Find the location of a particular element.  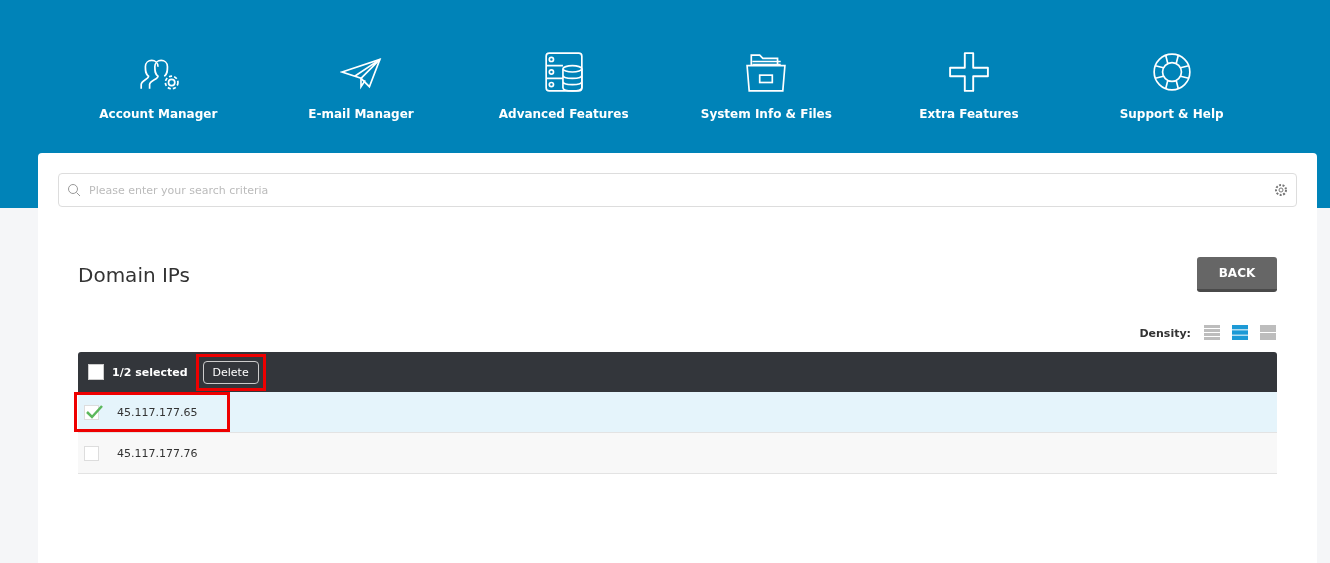

nav-item: Support & Help is located at coordinates (1171, 86).